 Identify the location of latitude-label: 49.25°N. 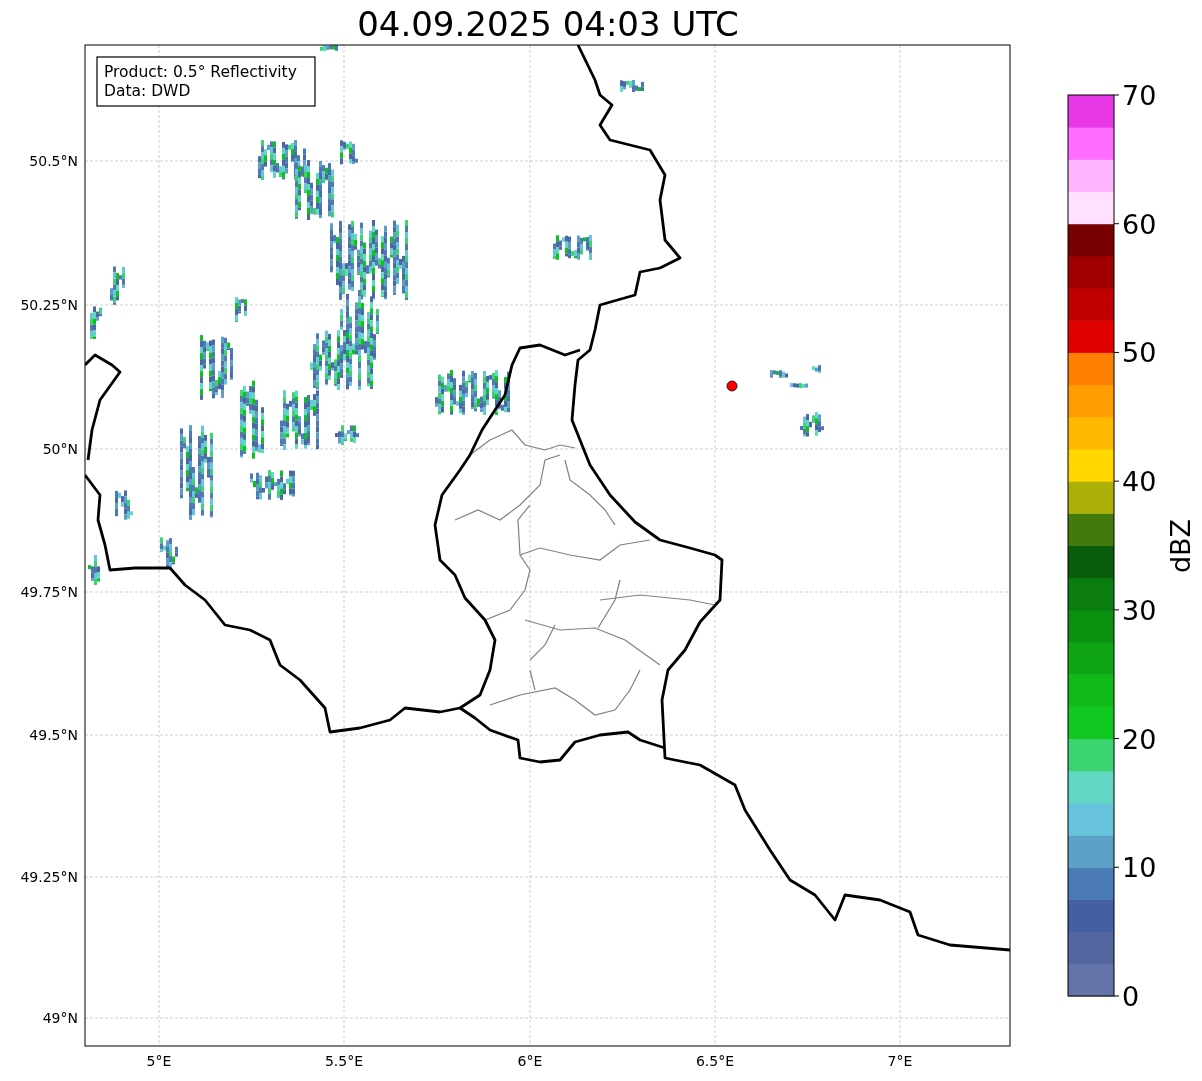
(49, 877).